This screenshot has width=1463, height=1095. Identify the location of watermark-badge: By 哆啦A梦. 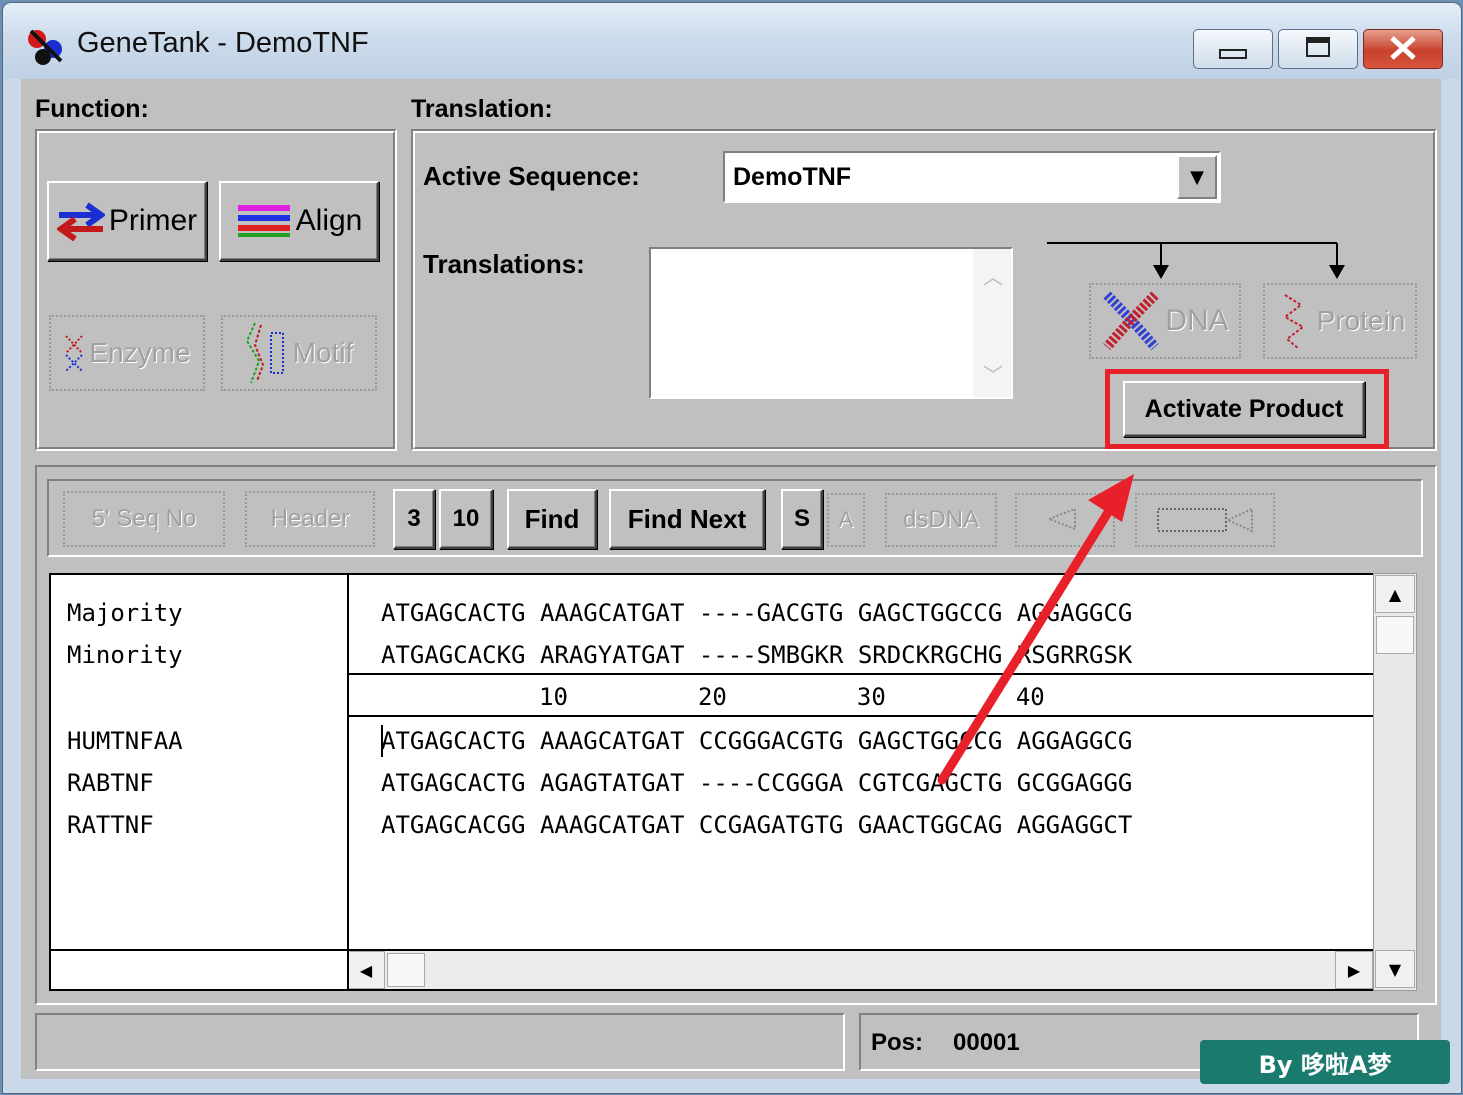
(1325, 1062).